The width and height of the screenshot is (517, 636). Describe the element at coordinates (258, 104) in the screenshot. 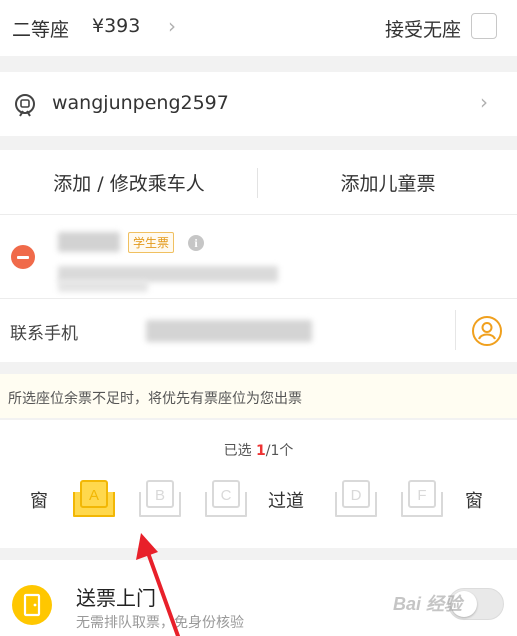

I see `account-row: wangjunpeng2597 ›` at that location.